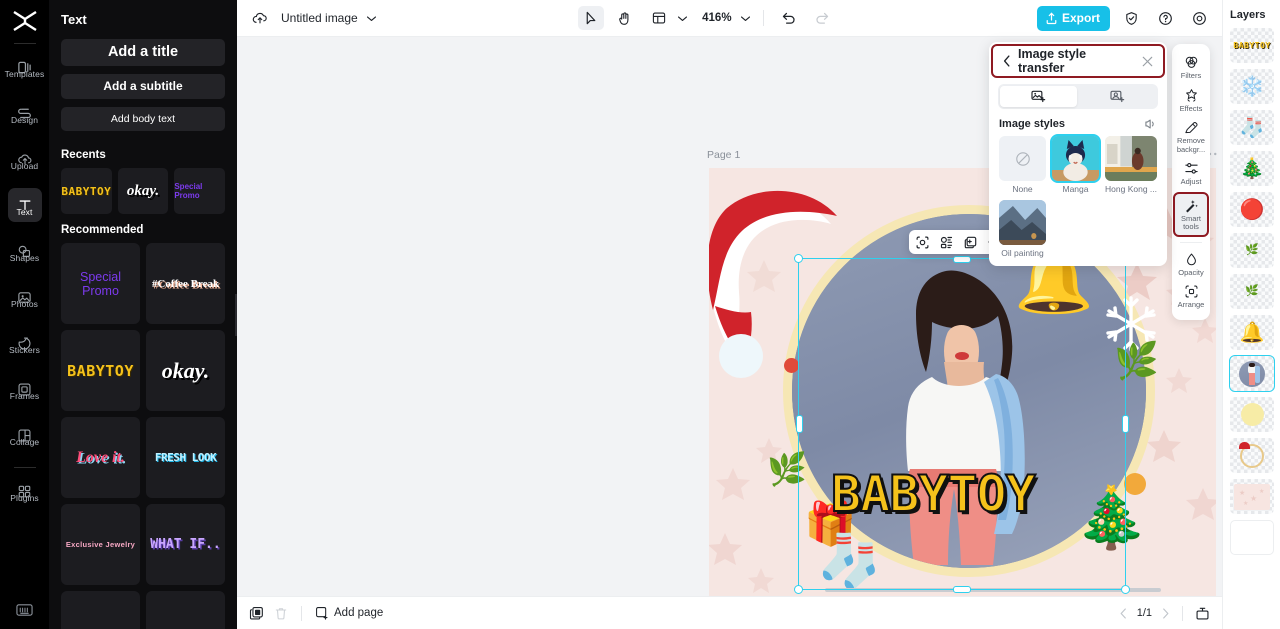 The width and height of the screenshot is (1280, 629). I want to click on tool-effects: Effects, so click(1191, 100).